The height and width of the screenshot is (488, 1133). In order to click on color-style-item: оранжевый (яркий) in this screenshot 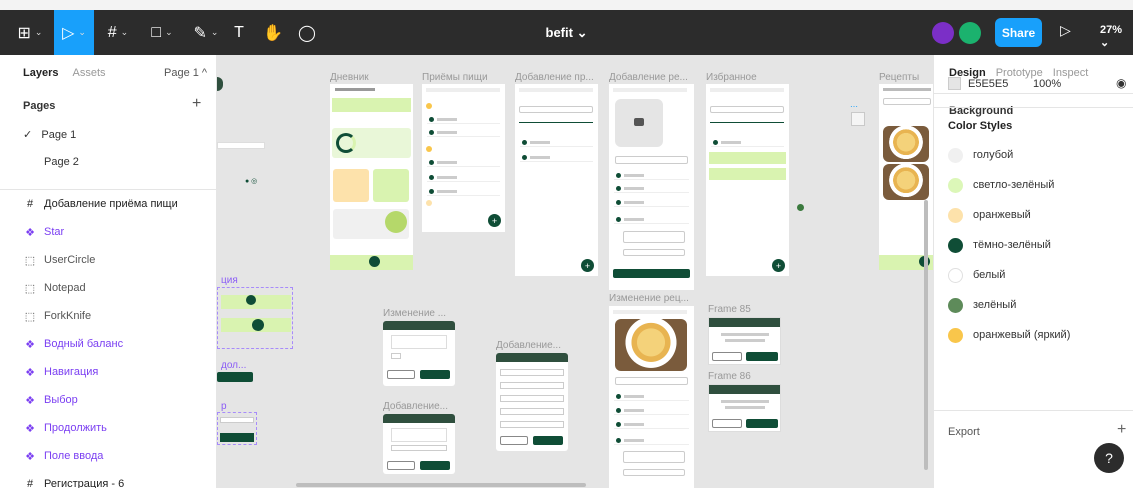, I will do `click(1009, 335)`.